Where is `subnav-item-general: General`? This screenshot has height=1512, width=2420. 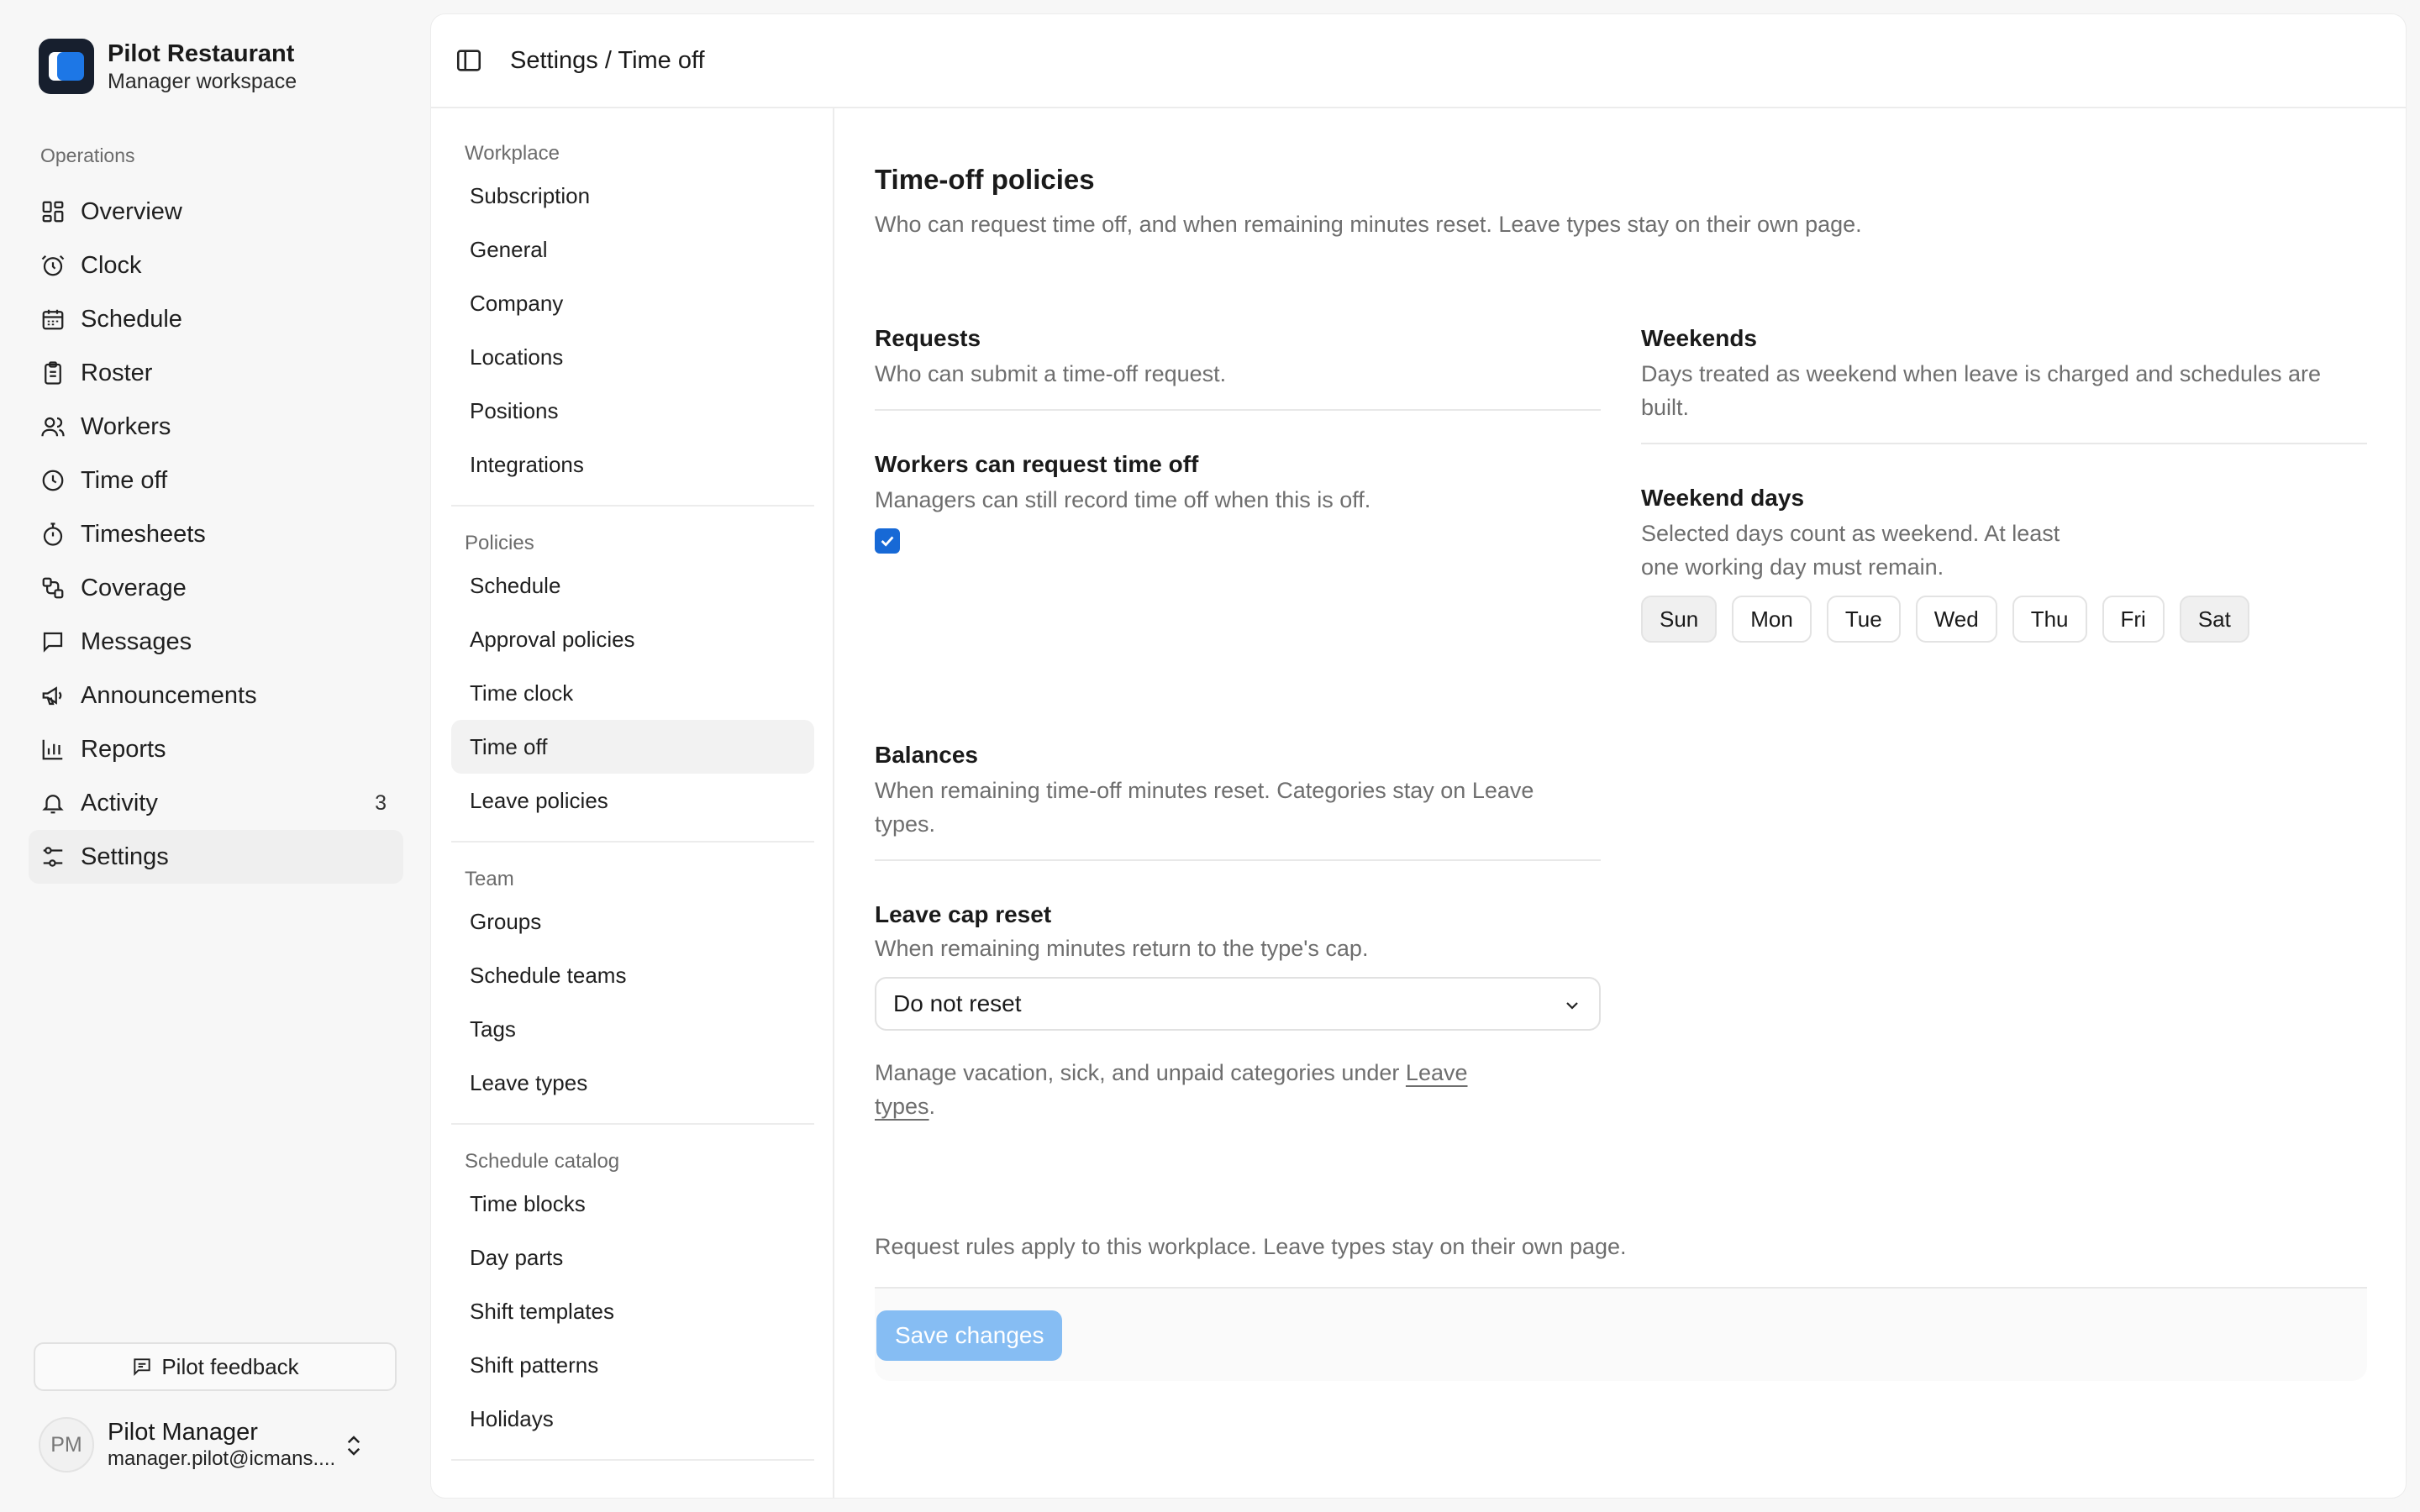
subnav-item-general: General is located at coordinates (632, 249).